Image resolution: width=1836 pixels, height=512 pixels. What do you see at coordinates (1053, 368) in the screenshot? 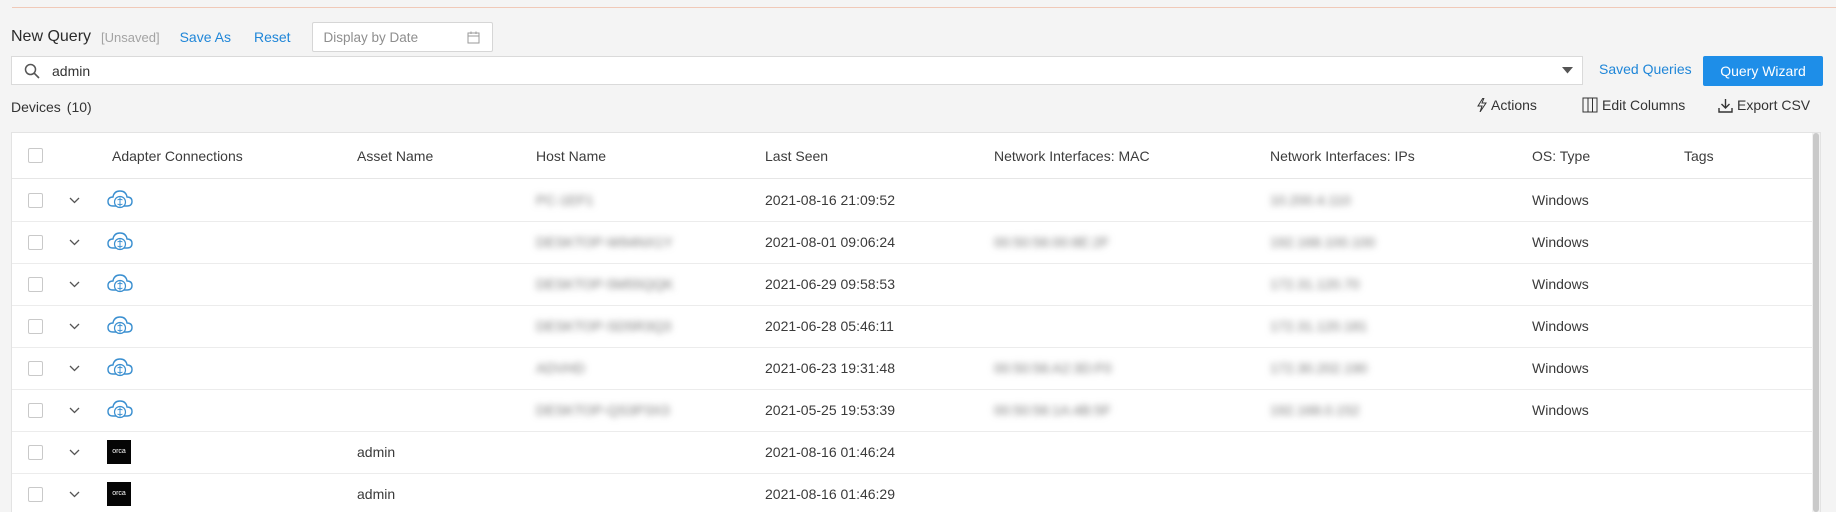
I see `mac-cell: 00:50:56:A2:3D:F0` at bounding box center [1053, 368].